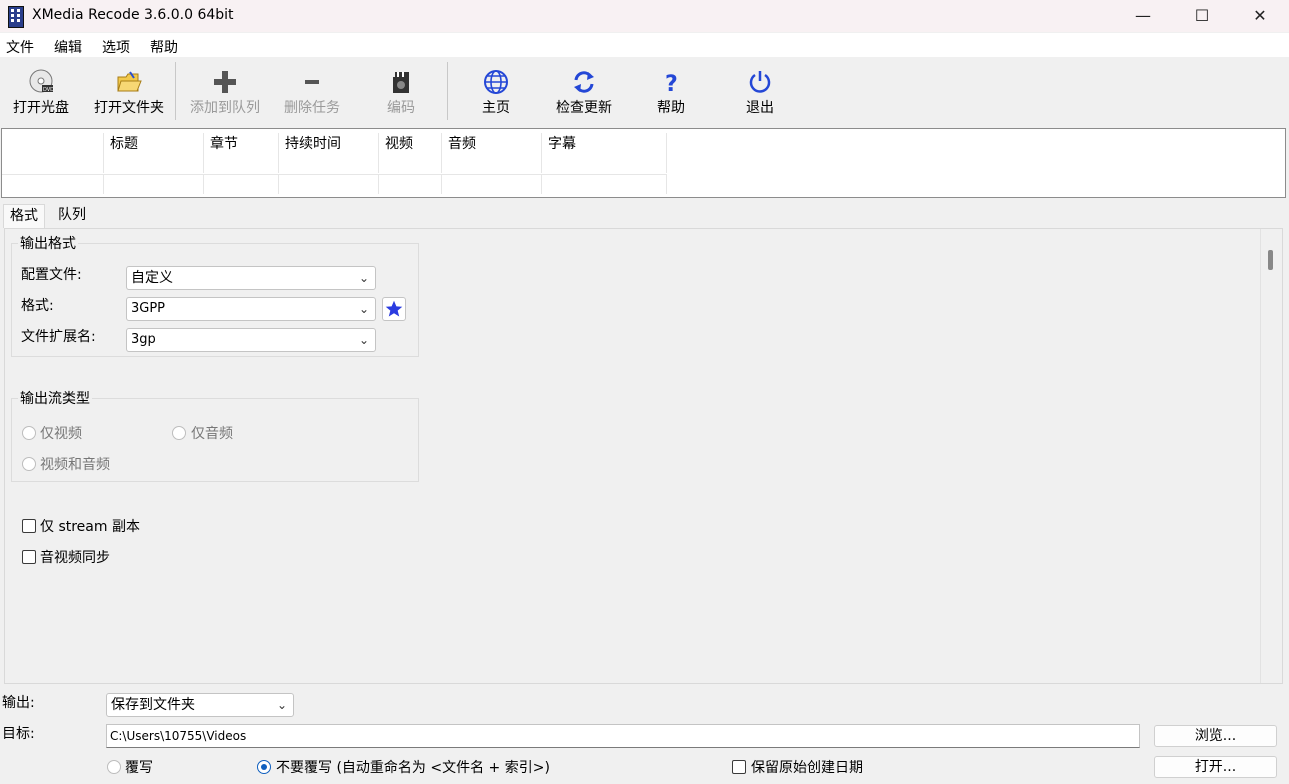  Describe the element at coordinates (671, 108) in the screenshot. I see `help-label: 帮助` at that location.